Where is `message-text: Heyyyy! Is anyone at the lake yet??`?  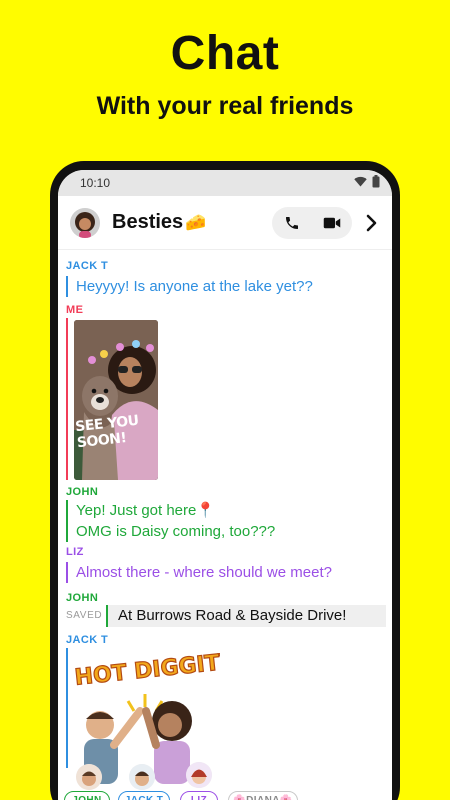
message-text: Heyyyy! Is anyone at the lake yet?? is located at coordinates (189, 286).